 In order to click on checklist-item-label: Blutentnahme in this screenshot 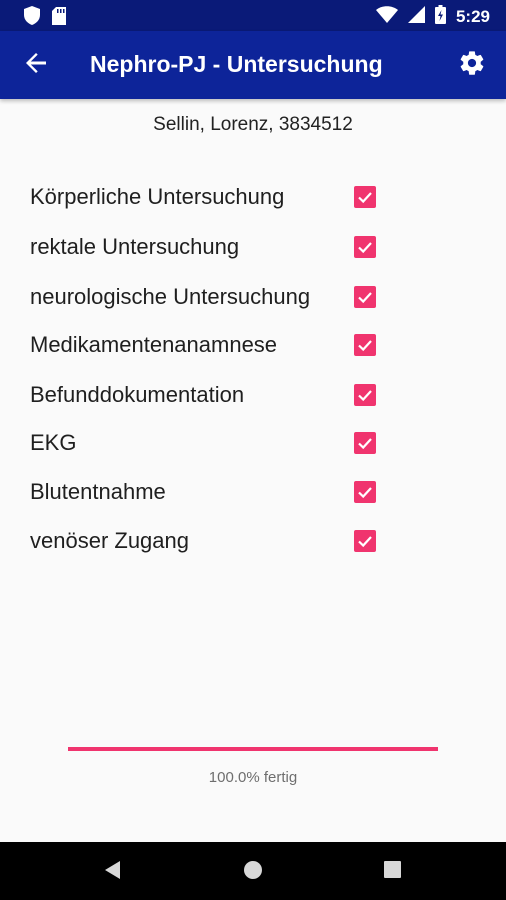, I will do `click(98, 491)`.